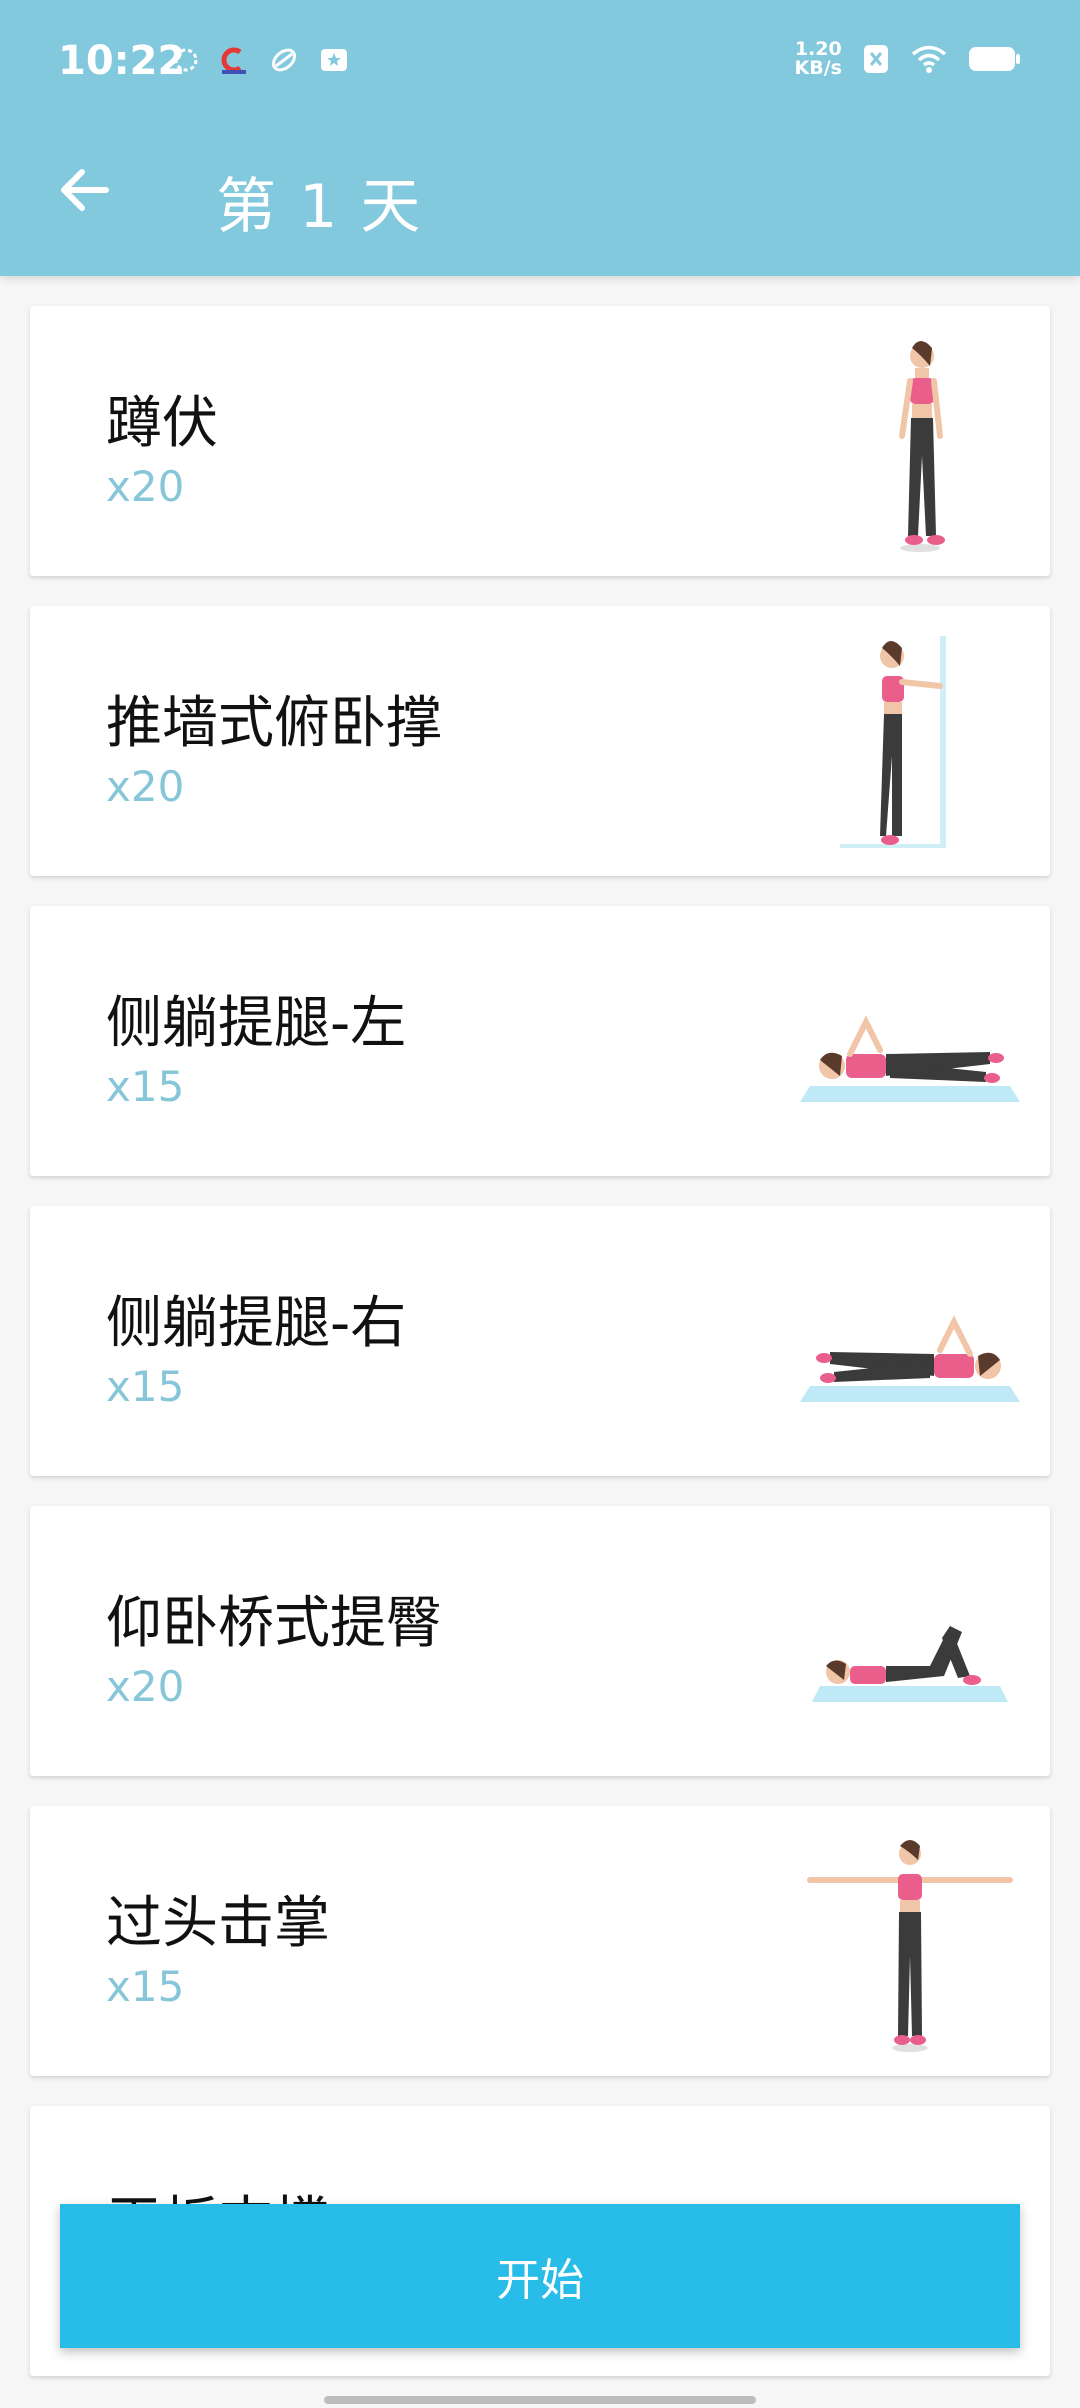 The image size is (1080, 2408). Describe the element at coordinates (540, 138) in the screenshot. I see `app-header: 10:22 1.20 KB/s 第 1 天` at that location.